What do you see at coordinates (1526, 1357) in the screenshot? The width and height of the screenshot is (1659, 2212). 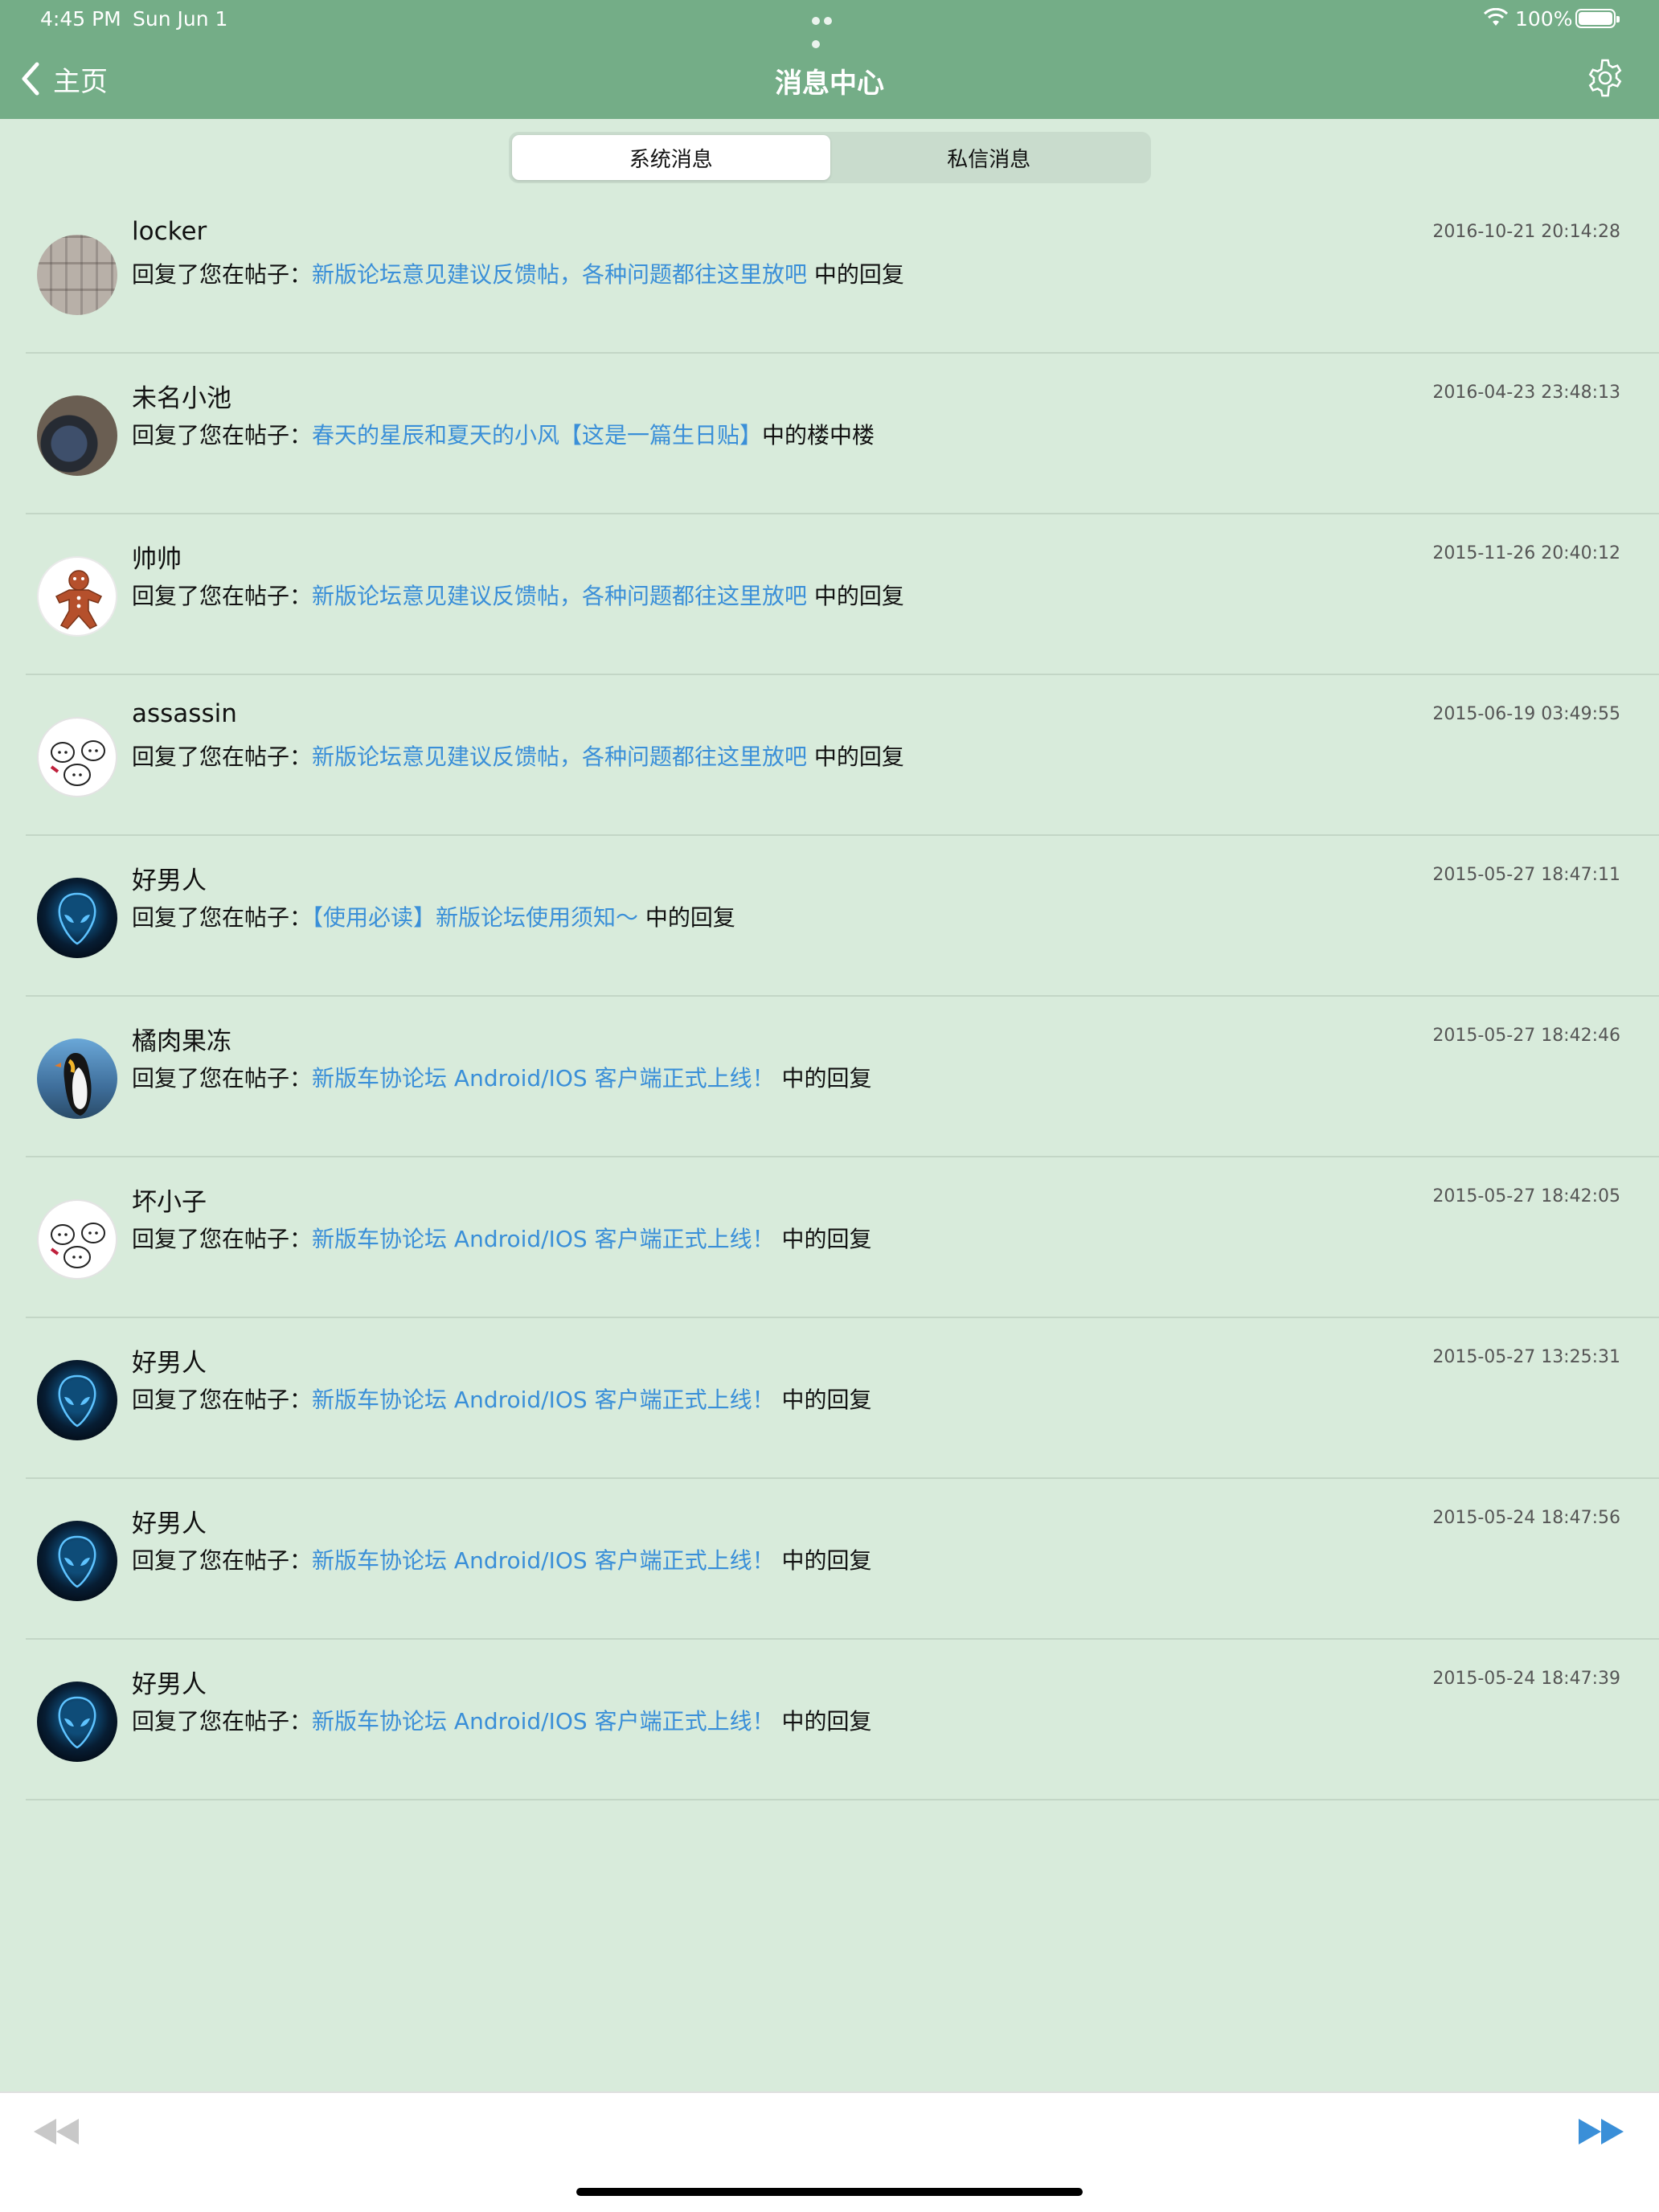 I see `timestamp: 2015-05-27 13:25:31` at bounding box center [1526, 1357].